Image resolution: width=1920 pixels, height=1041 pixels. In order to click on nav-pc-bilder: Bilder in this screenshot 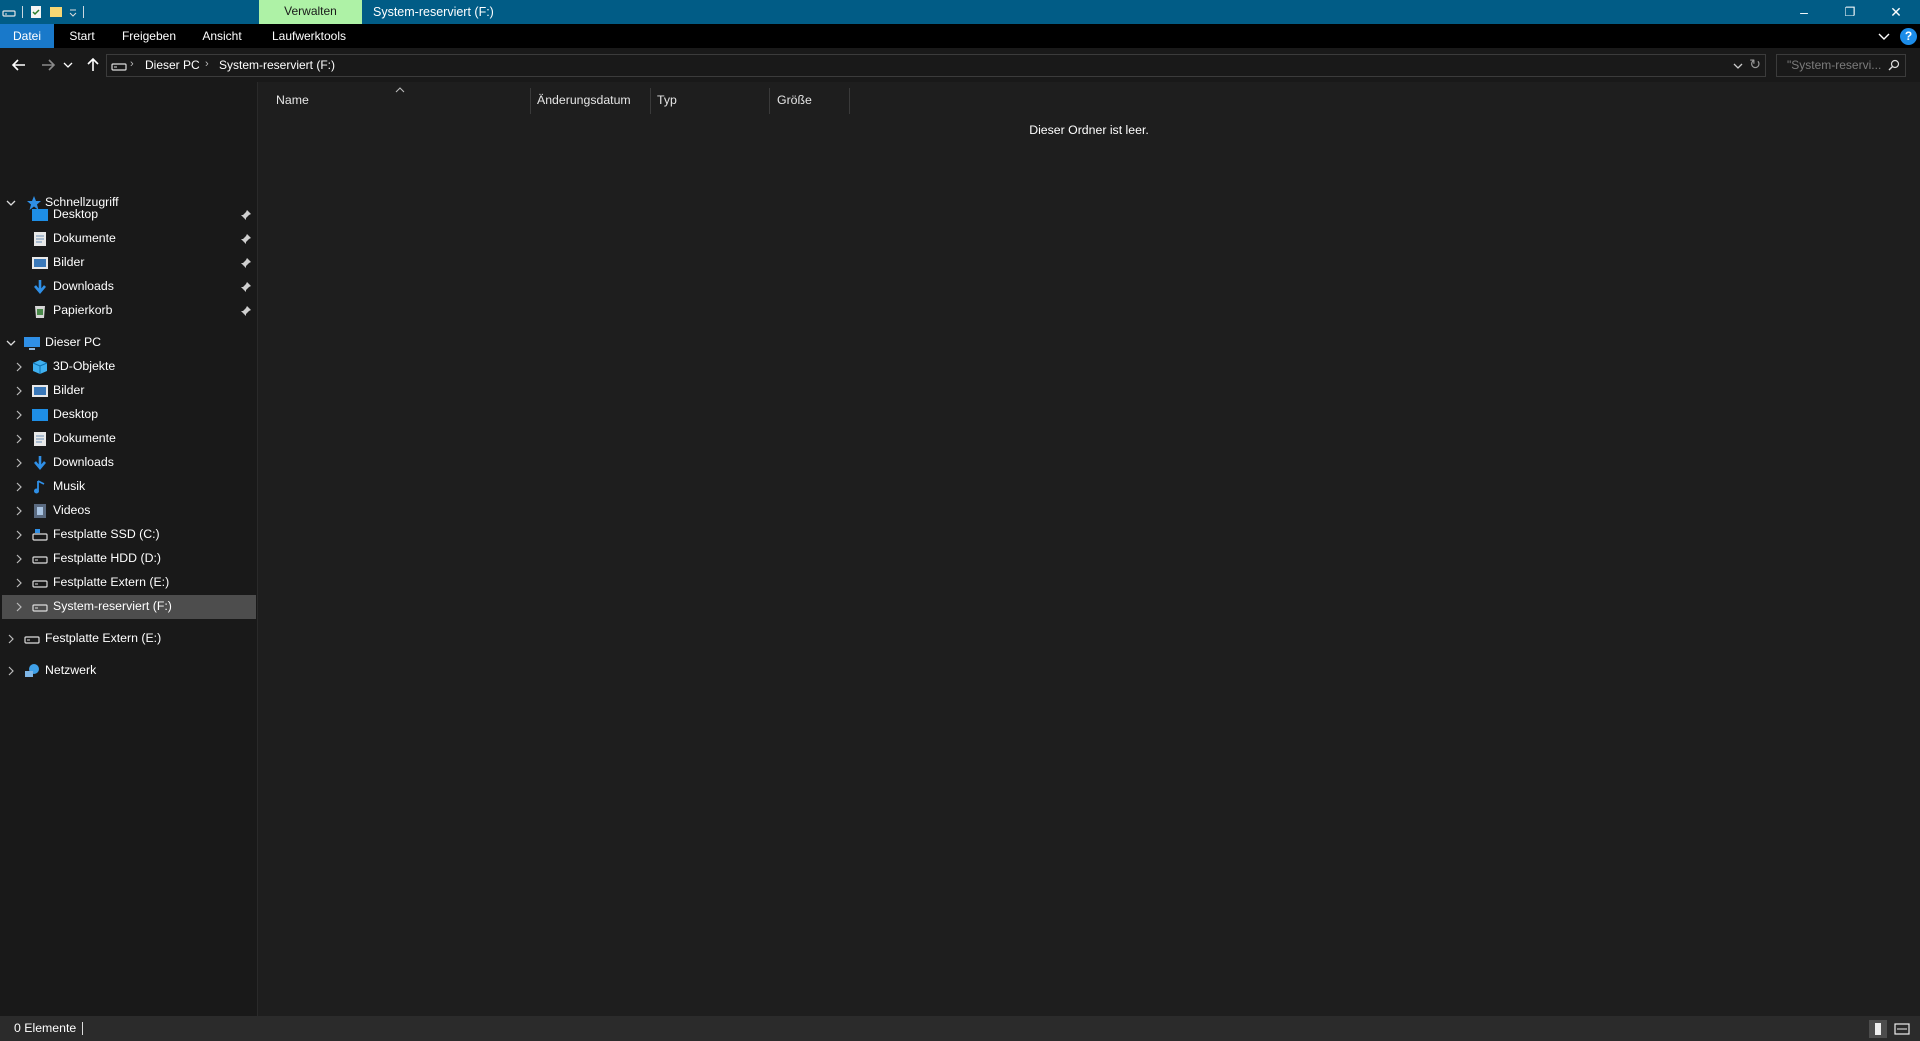, I will do `click(129, 391)`.